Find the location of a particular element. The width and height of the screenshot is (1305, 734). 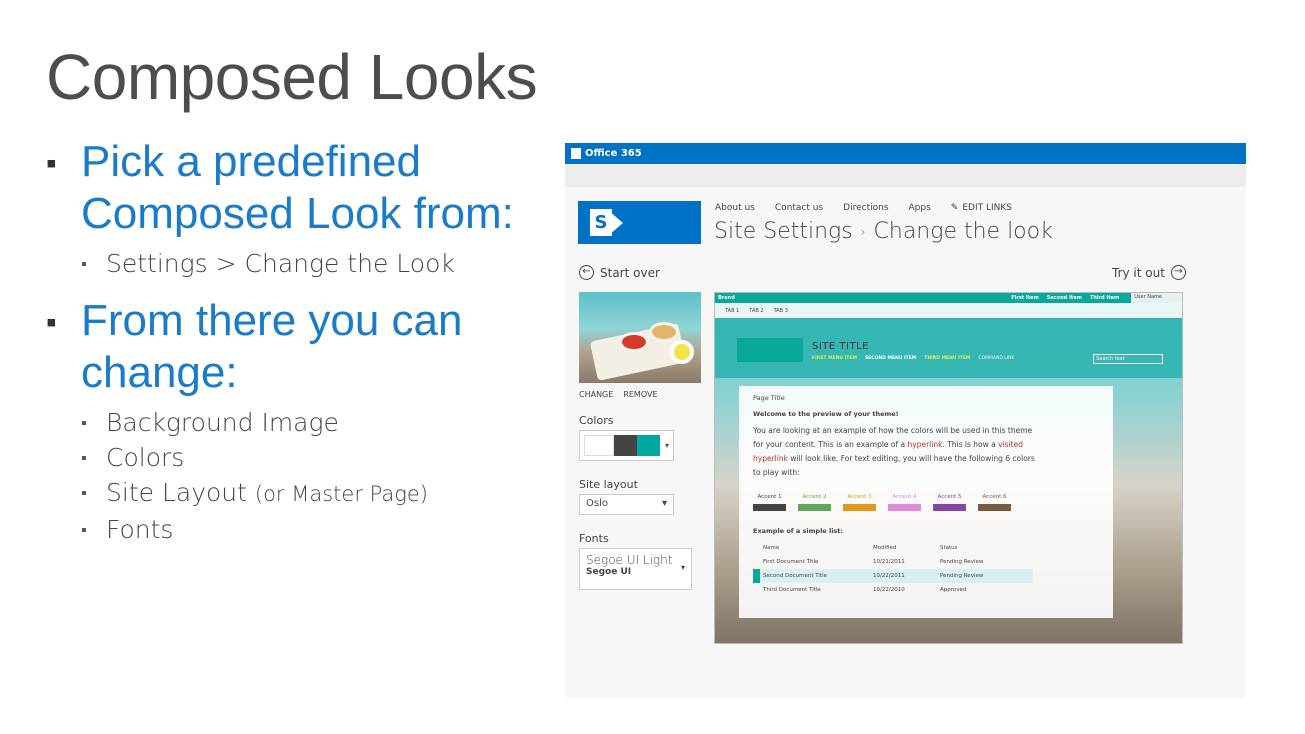

preview-menu-command: COMMAND LINK is located at coordinates (996, 358).